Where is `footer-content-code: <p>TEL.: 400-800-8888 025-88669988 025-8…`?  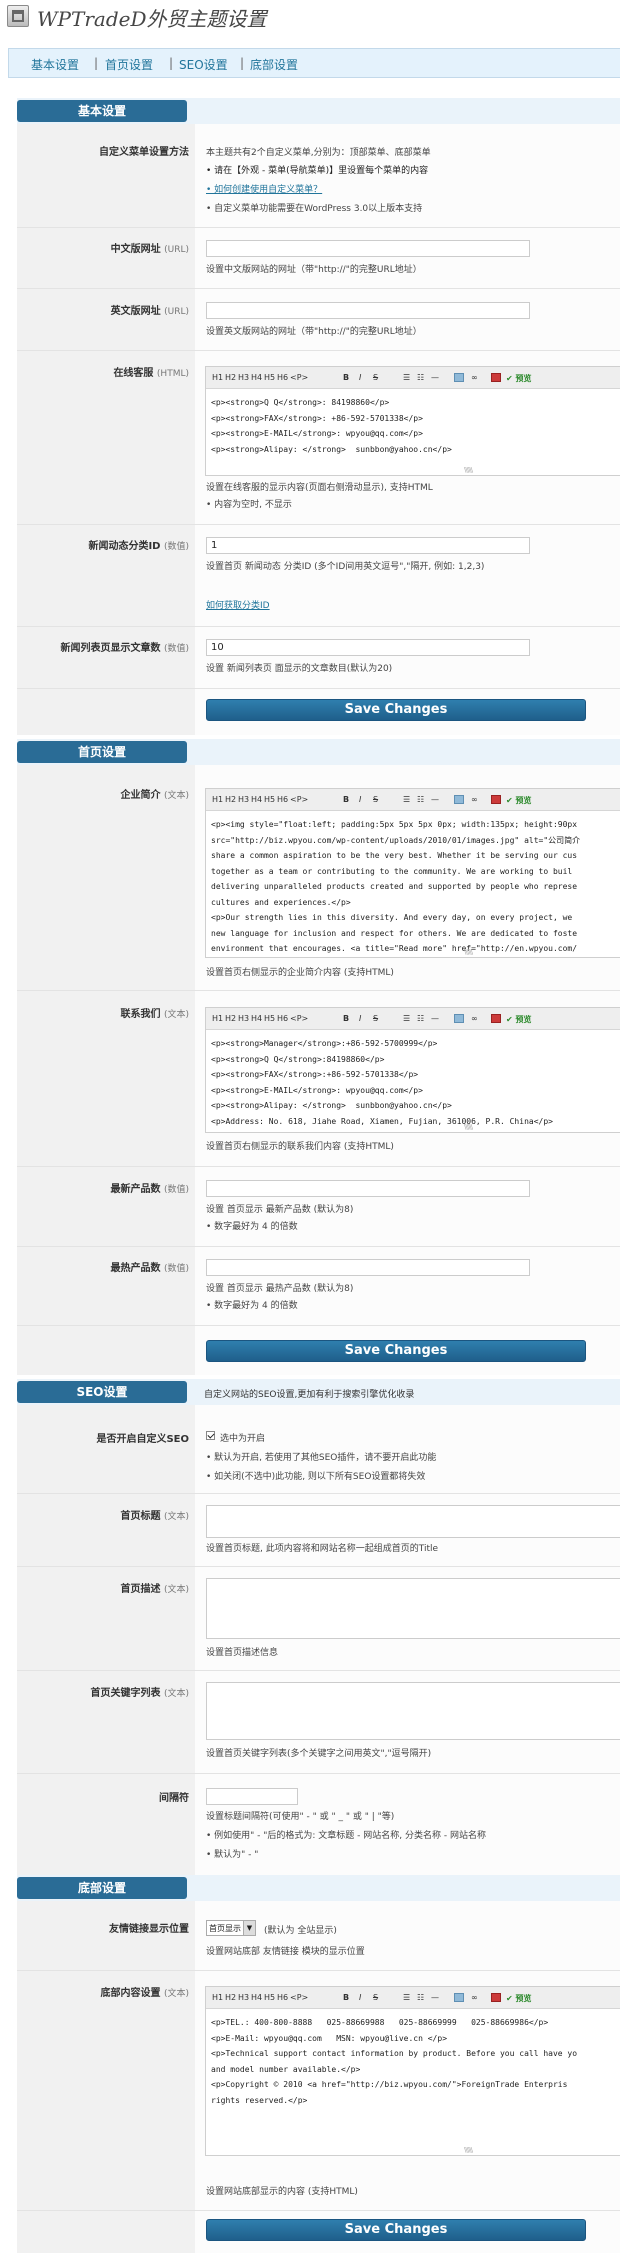
footer-content-code: <p>TEL.: 400-800-8888 025-88669988 025-8… is located at coordinates (415, 2061).